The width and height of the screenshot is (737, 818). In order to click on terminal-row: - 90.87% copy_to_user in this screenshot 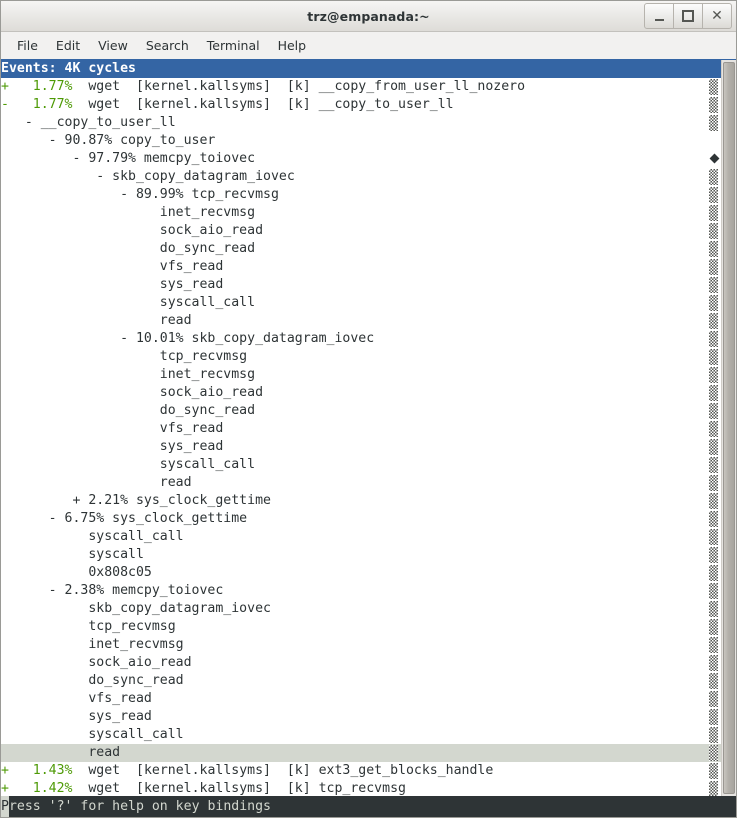, I will do `click(354, 141)`.